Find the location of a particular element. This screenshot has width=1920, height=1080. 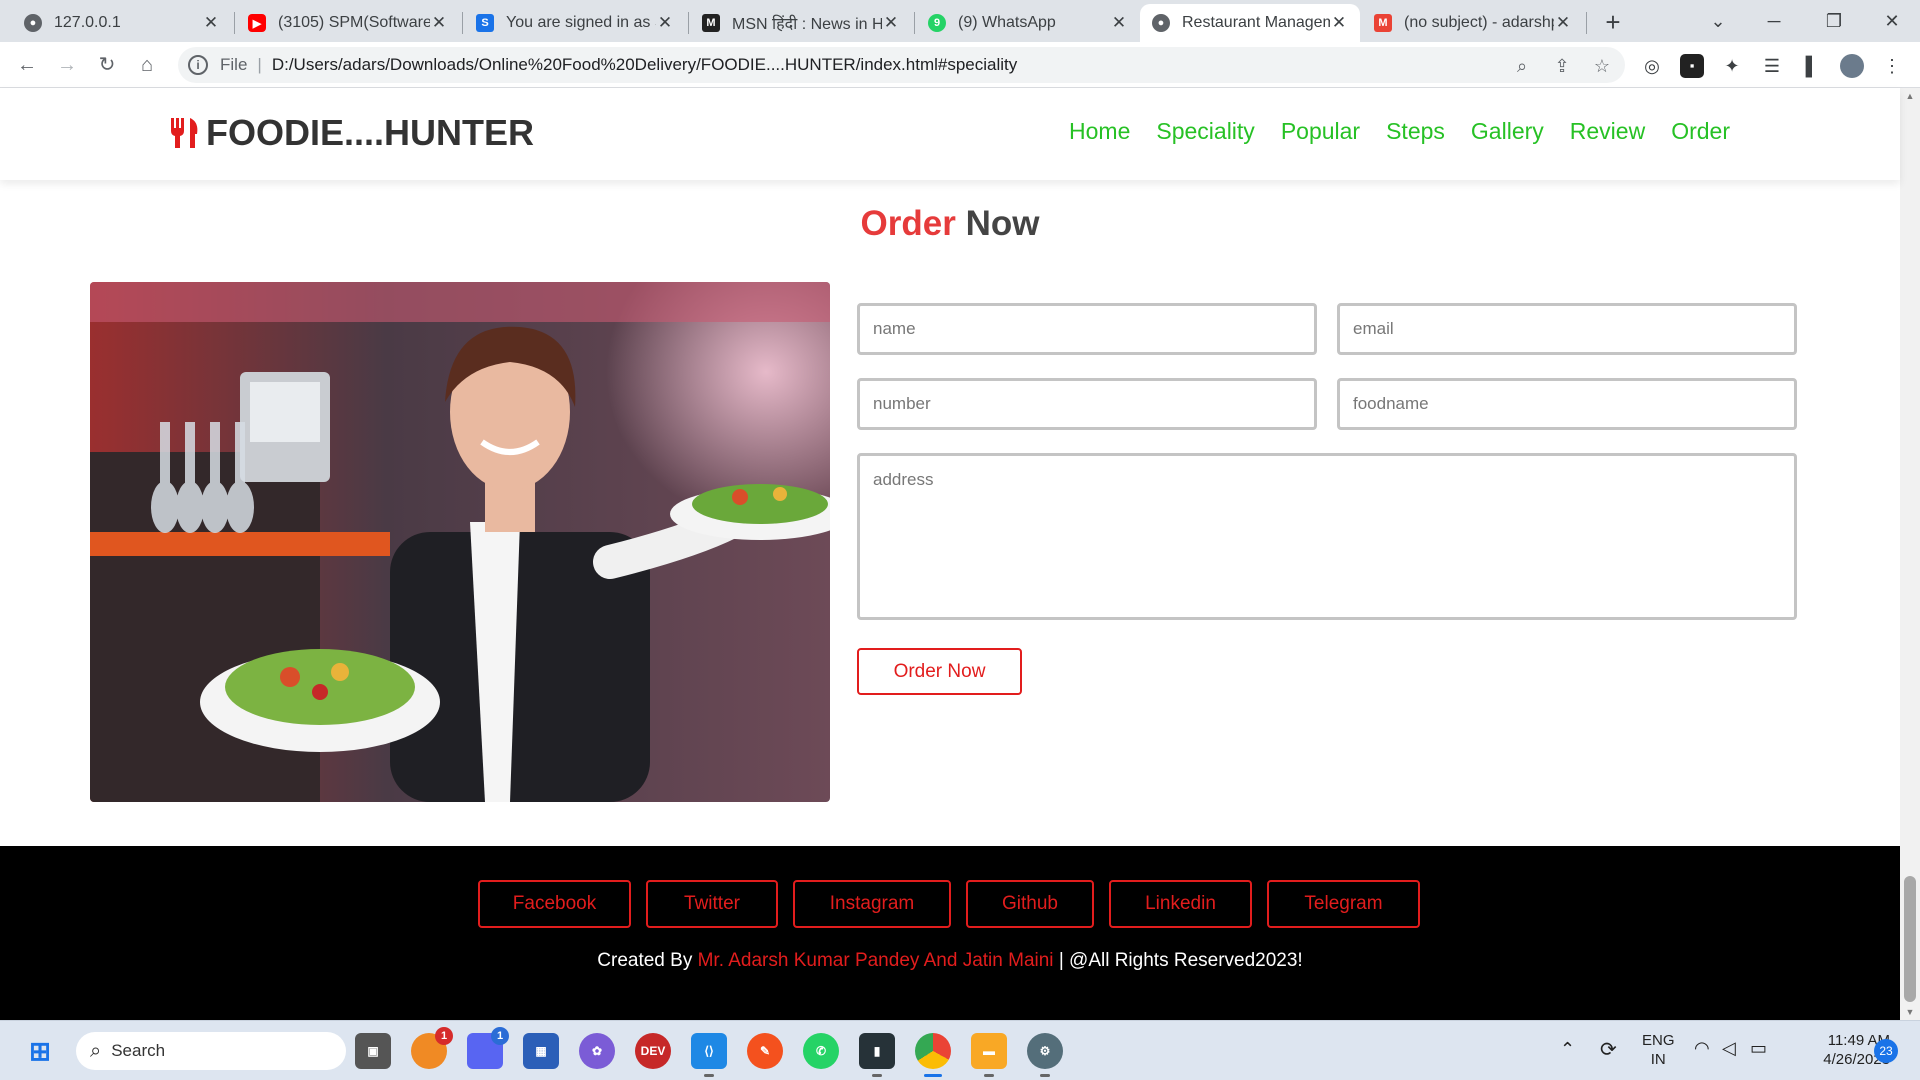

foodname-placeholder: foodname is located at coordinates (1391, 403).